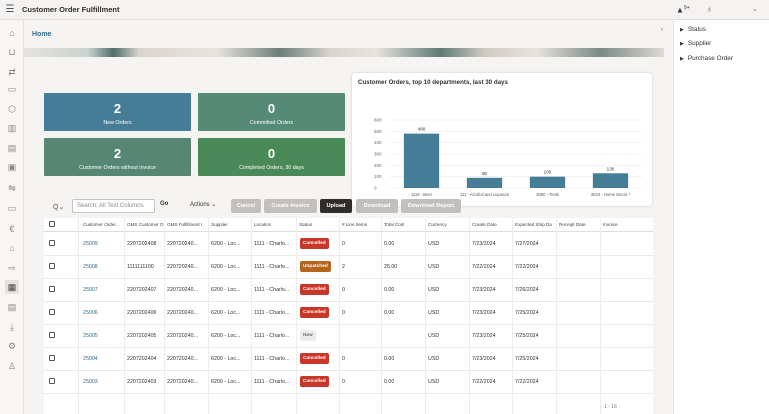 This screenshot has height=414, width=769. What do you see at coordinates (662, 30) in the screenshot?
I see `collapse-panel-icon: ›` at bounding box center [662, 30].